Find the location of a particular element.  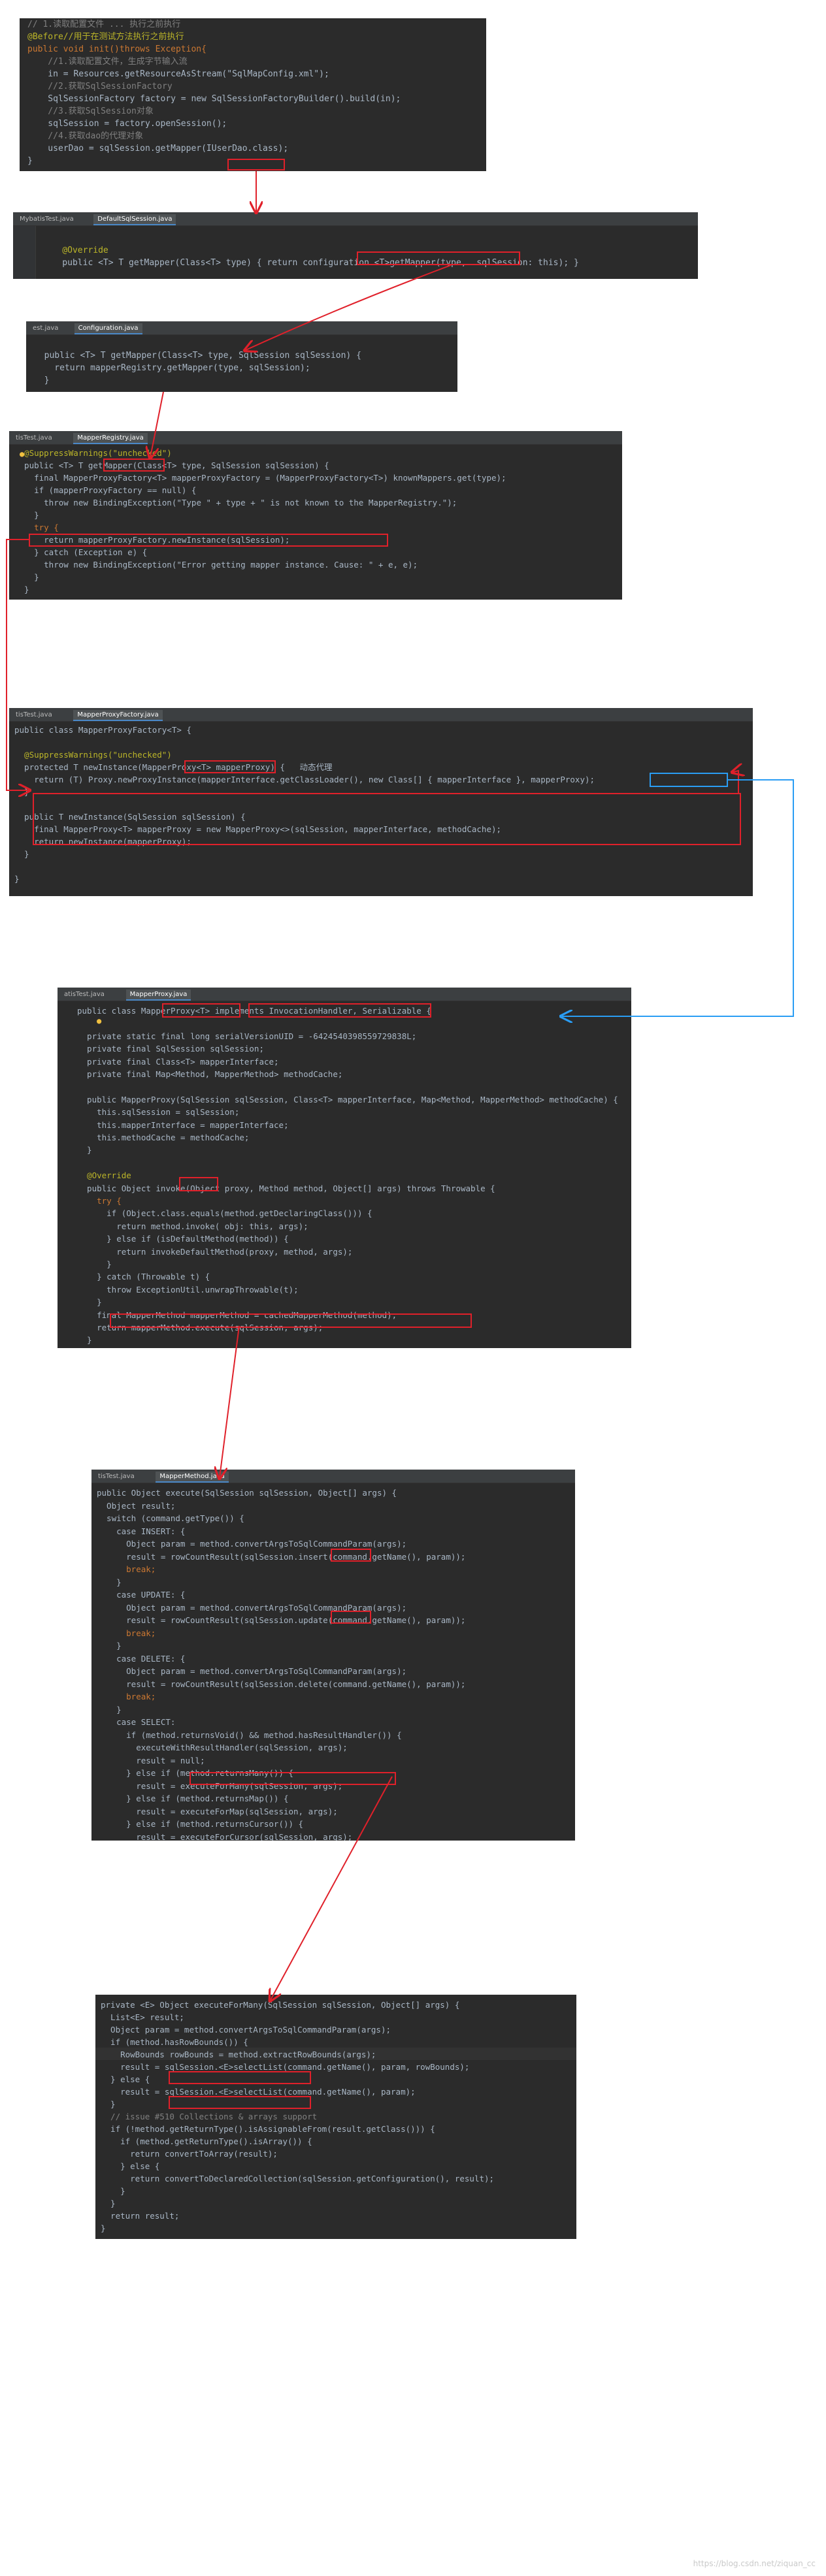

editor-tabs: MybatisTest.java DefaultSqlSession.java is located at coordinates (355, 219).